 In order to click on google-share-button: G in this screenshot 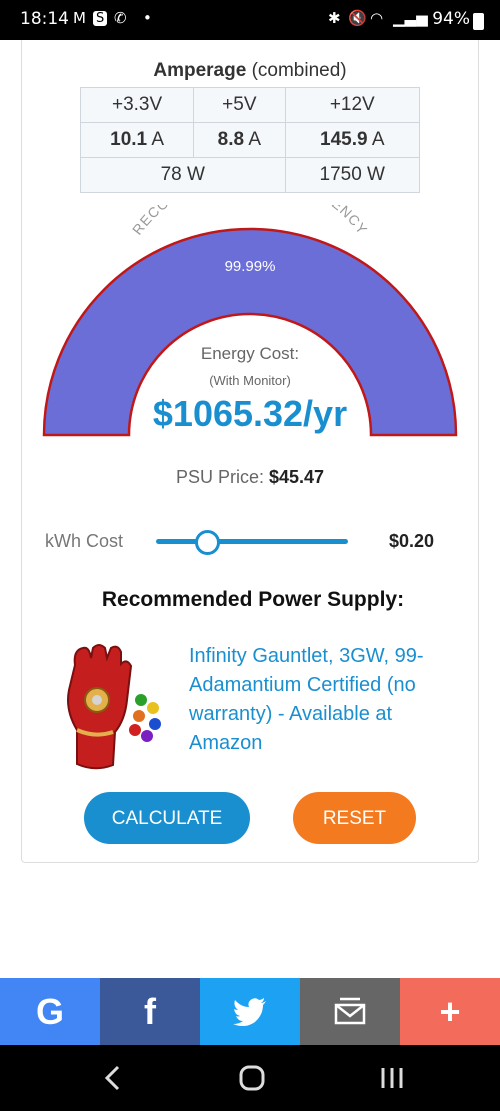, I will do `click(50, 1011)`.